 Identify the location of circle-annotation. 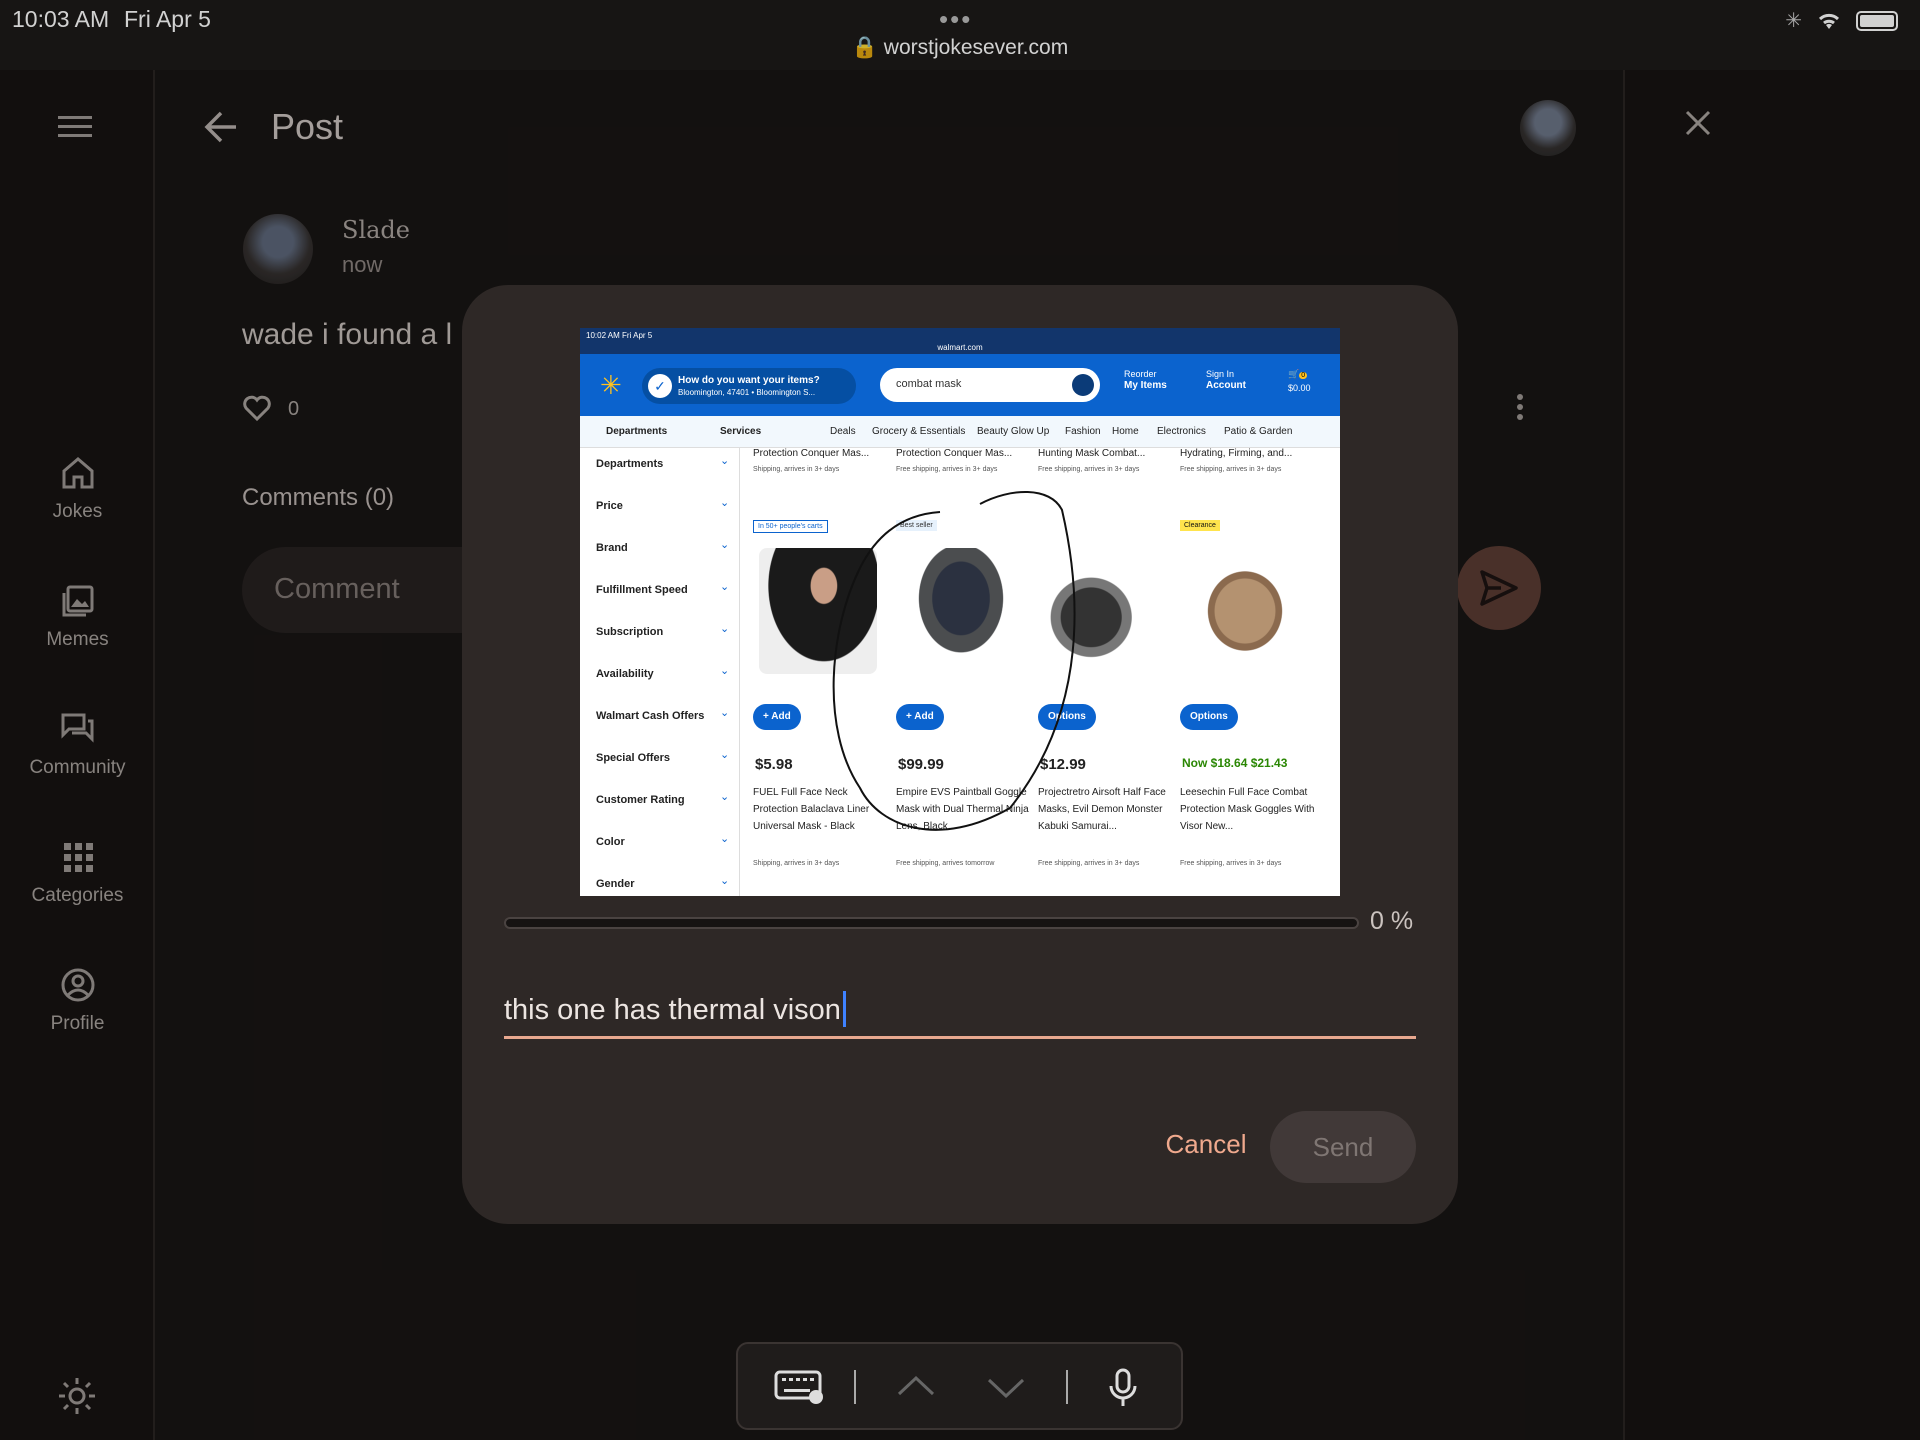
(954, 660).